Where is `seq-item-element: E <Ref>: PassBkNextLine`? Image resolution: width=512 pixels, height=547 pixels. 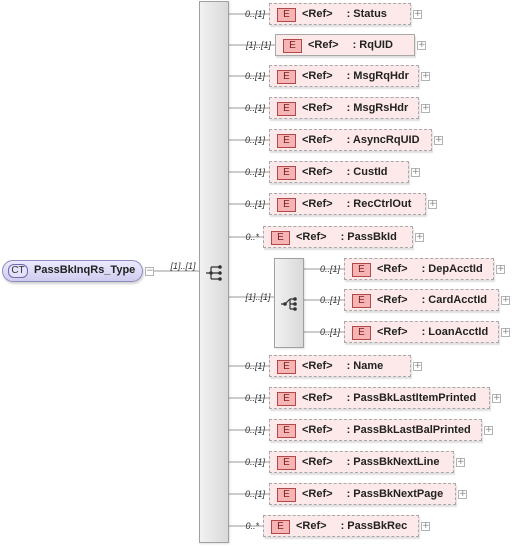 seq-item-element: E <Ref>: PassBkNextLine is located at coordinates (361, 462).